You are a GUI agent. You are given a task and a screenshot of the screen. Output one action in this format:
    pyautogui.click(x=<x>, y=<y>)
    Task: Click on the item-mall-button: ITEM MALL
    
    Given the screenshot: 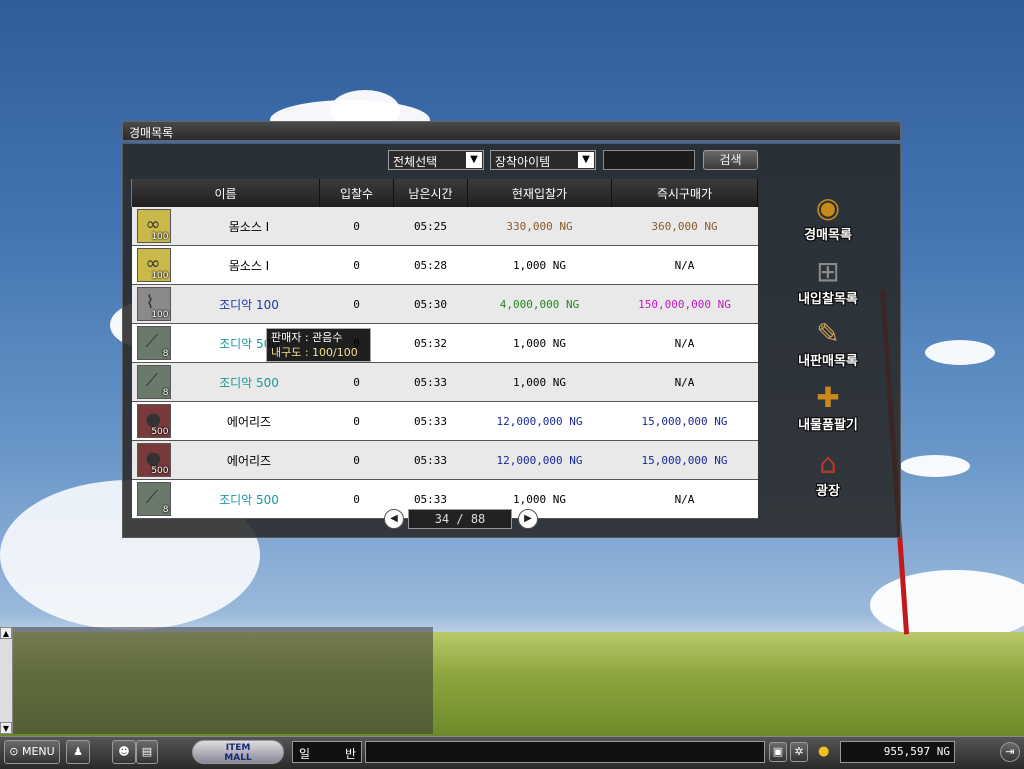 What is the action you would take?
    pyautogui.click(x=238, y=752)
    